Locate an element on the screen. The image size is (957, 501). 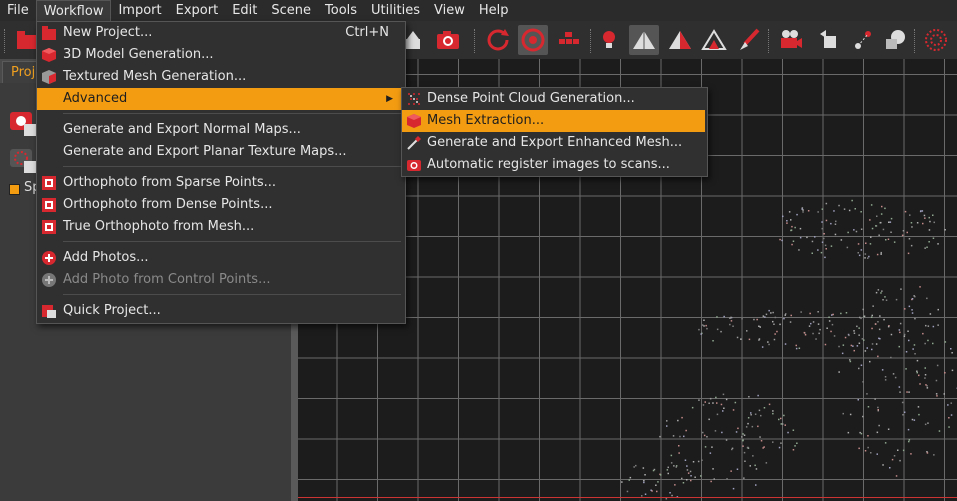
menu-workflow: Workflow is located at coordinates (73, 10).